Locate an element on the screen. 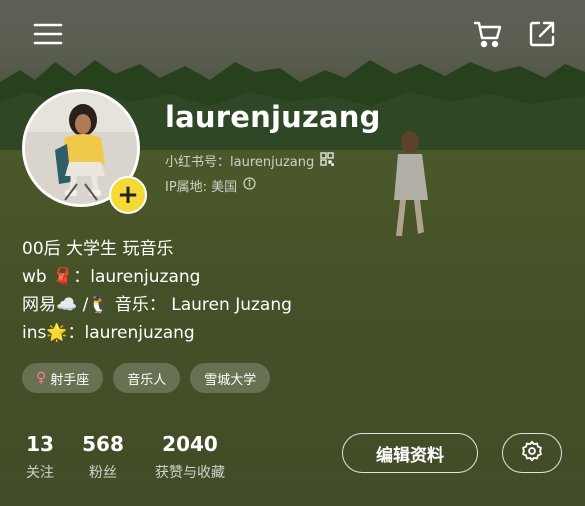  stat-value: 2040 is located at coordinates (190, 444).